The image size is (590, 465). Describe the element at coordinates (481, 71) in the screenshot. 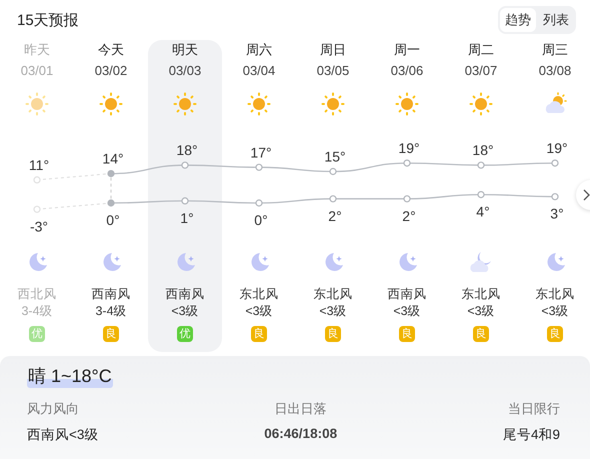

I see `day-date: 03/07` at that location.